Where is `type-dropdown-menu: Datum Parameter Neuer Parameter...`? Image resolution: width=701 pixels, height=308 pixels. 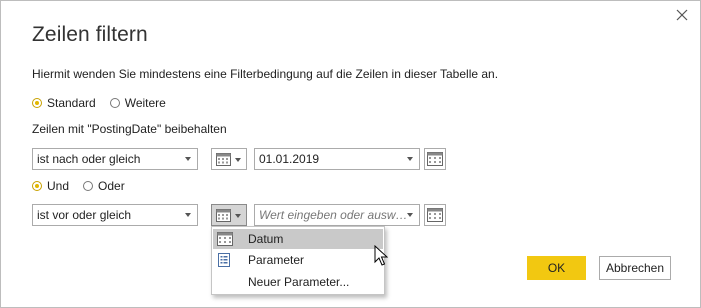
type-dropdown-menu: Datum Parameter Neuer Parameter... is located at coordinates (298, 260).